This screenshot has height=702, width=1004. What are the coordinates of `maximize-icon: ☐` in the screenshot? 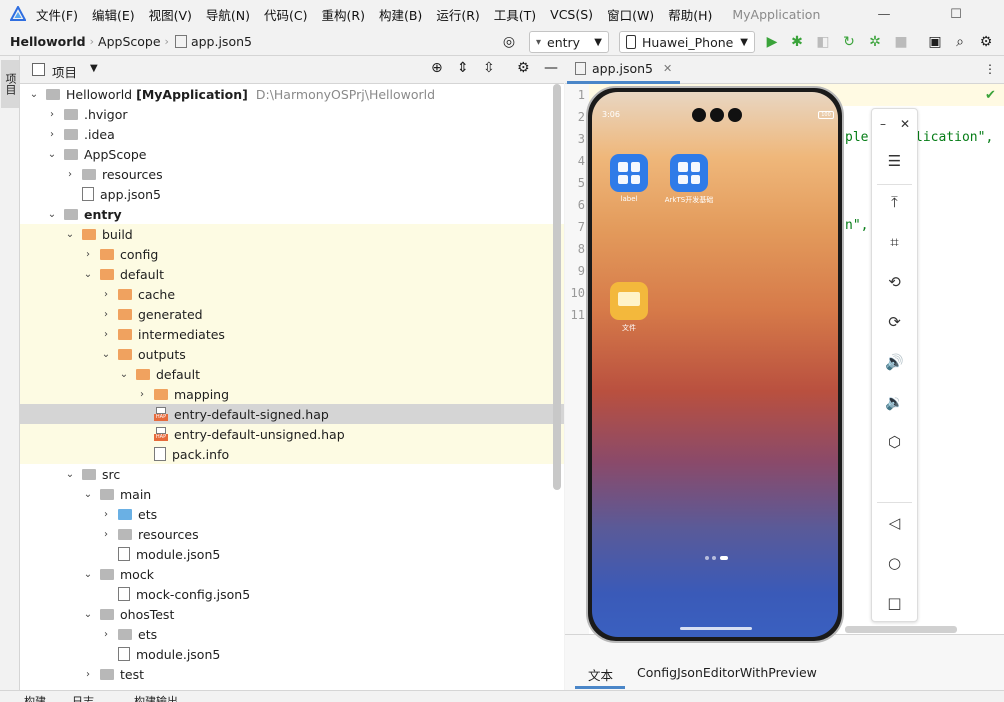 It's located at (956, 14).